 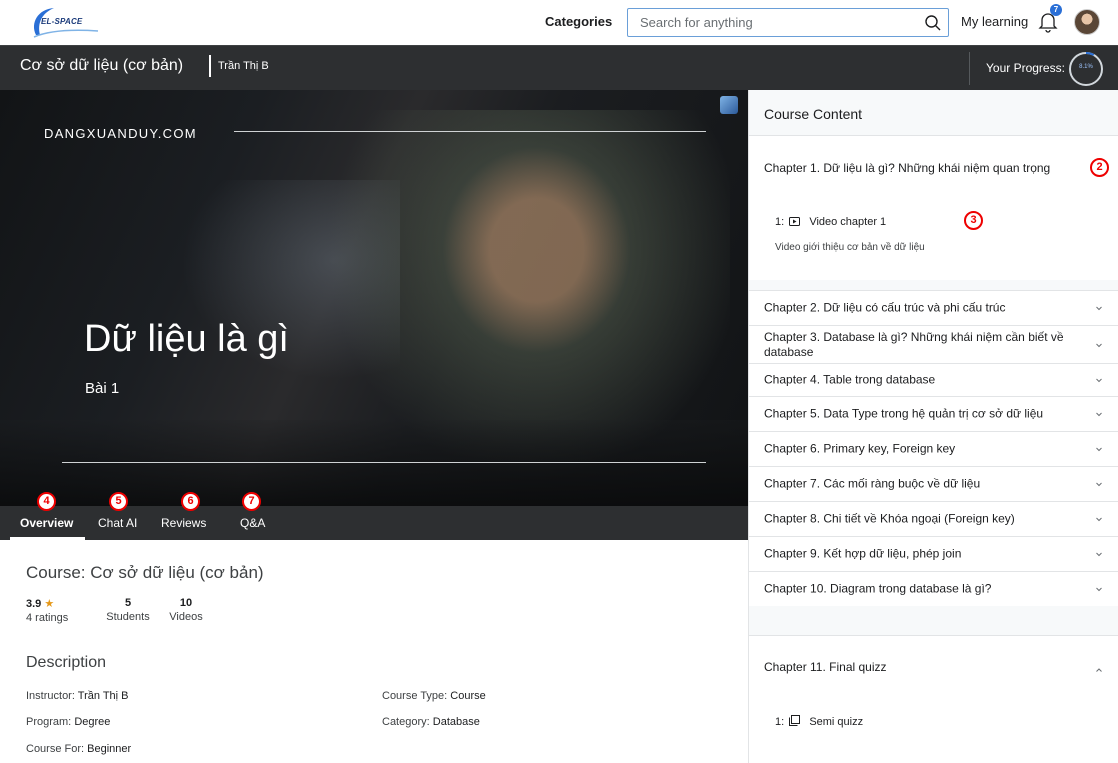 I want to click on rating-value: 3.9, so click(x=34, y=604).